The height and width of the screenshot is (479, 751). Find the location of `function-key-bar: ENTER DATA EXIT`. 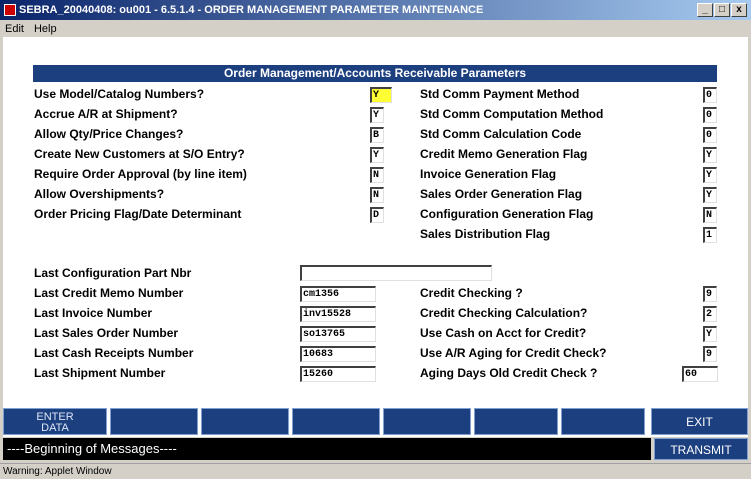

function-key-bar: ENTER DATA EXIT is located at coordinates (375, 422).